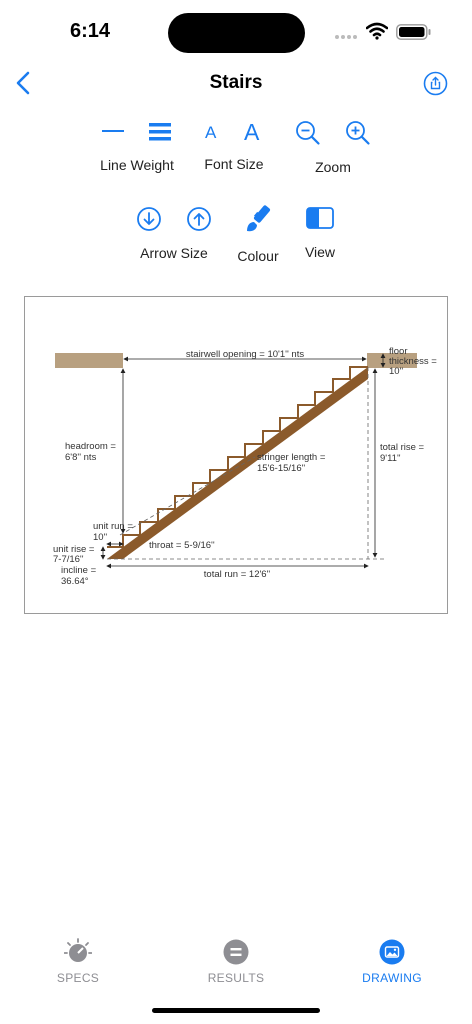 The image size is (472, 1024). Describe the element at coordinates (78, 978) in the screenshot. I see `tab-specs-label: SPECS` at that location.